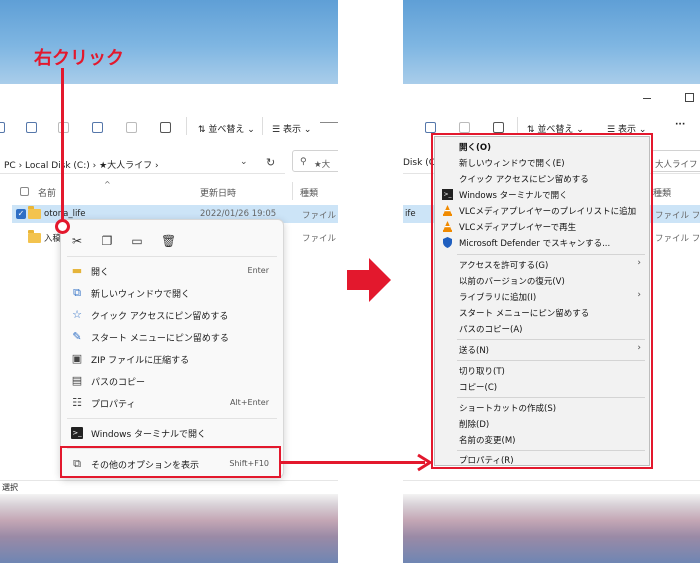  I want to click on connector-line, so click(353, 462).